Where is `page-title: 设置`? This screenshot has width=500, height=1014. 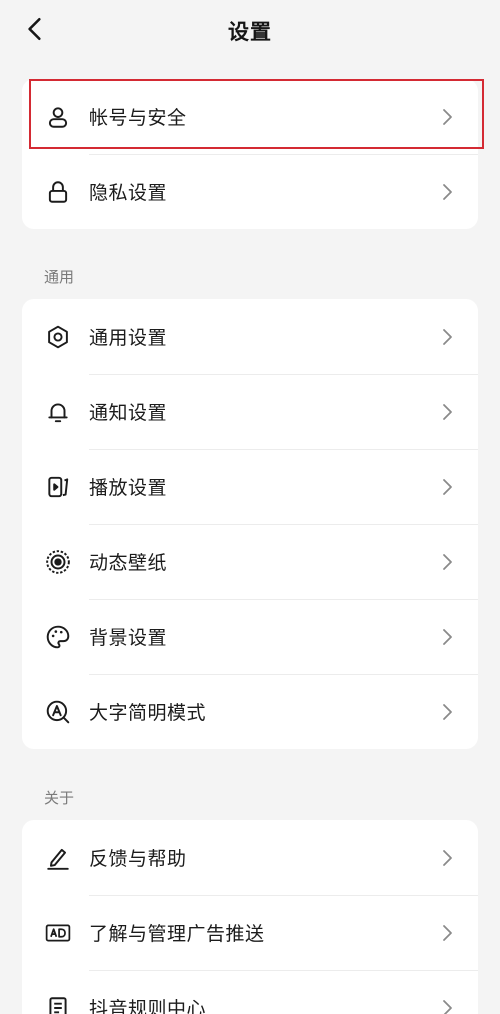 page-title: 设置 is located at coordinates (250, 32).